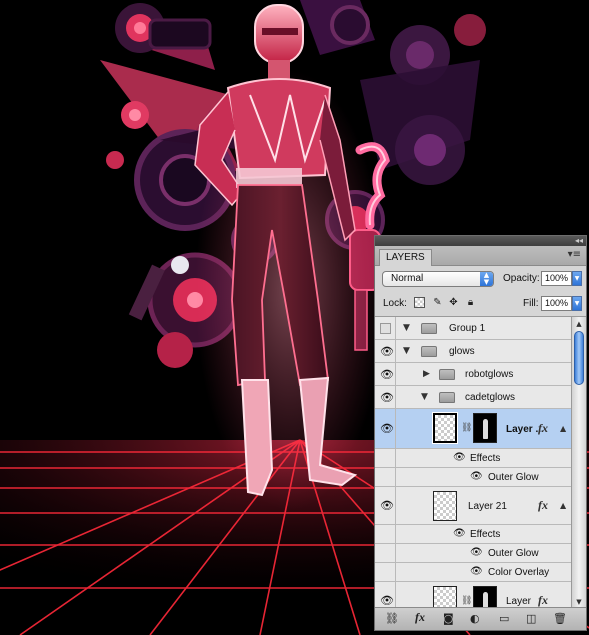 This screenshot has height=635, width=589. I want to click on scroll-up-icon: ▲, so click(579, 324).